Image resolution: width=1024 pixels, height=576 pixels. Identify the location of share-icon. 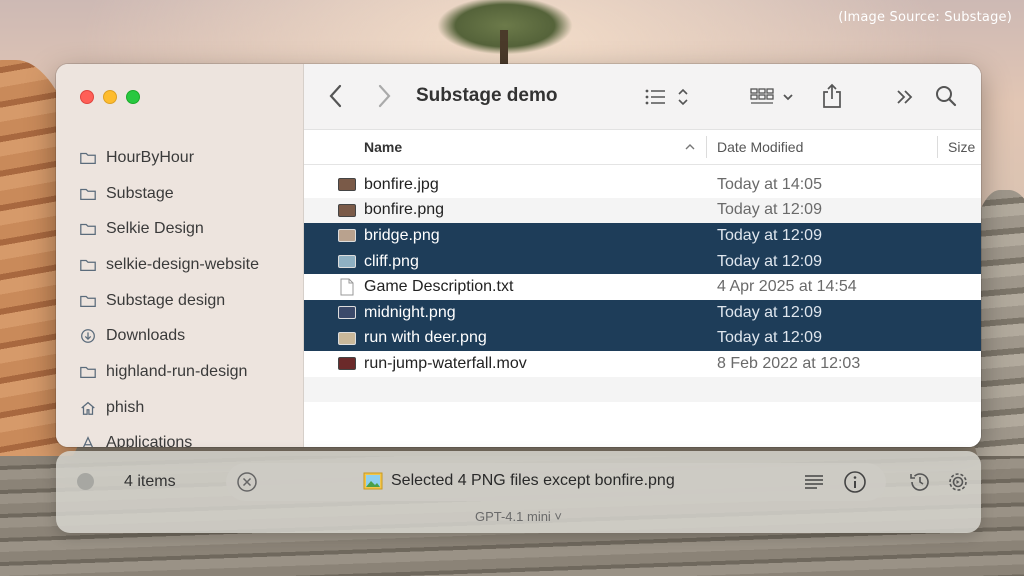
(832, 95).